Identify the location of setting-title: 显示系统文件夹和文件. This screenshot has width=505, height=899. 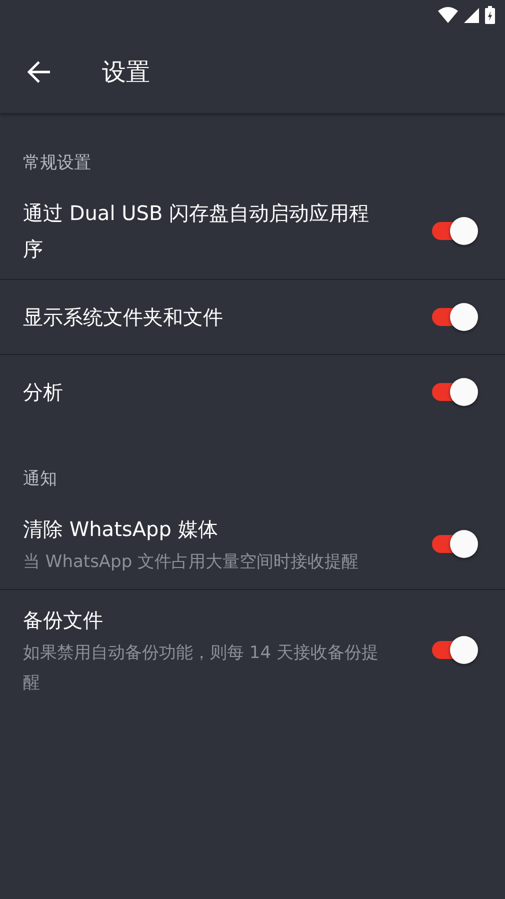
(123, 317).